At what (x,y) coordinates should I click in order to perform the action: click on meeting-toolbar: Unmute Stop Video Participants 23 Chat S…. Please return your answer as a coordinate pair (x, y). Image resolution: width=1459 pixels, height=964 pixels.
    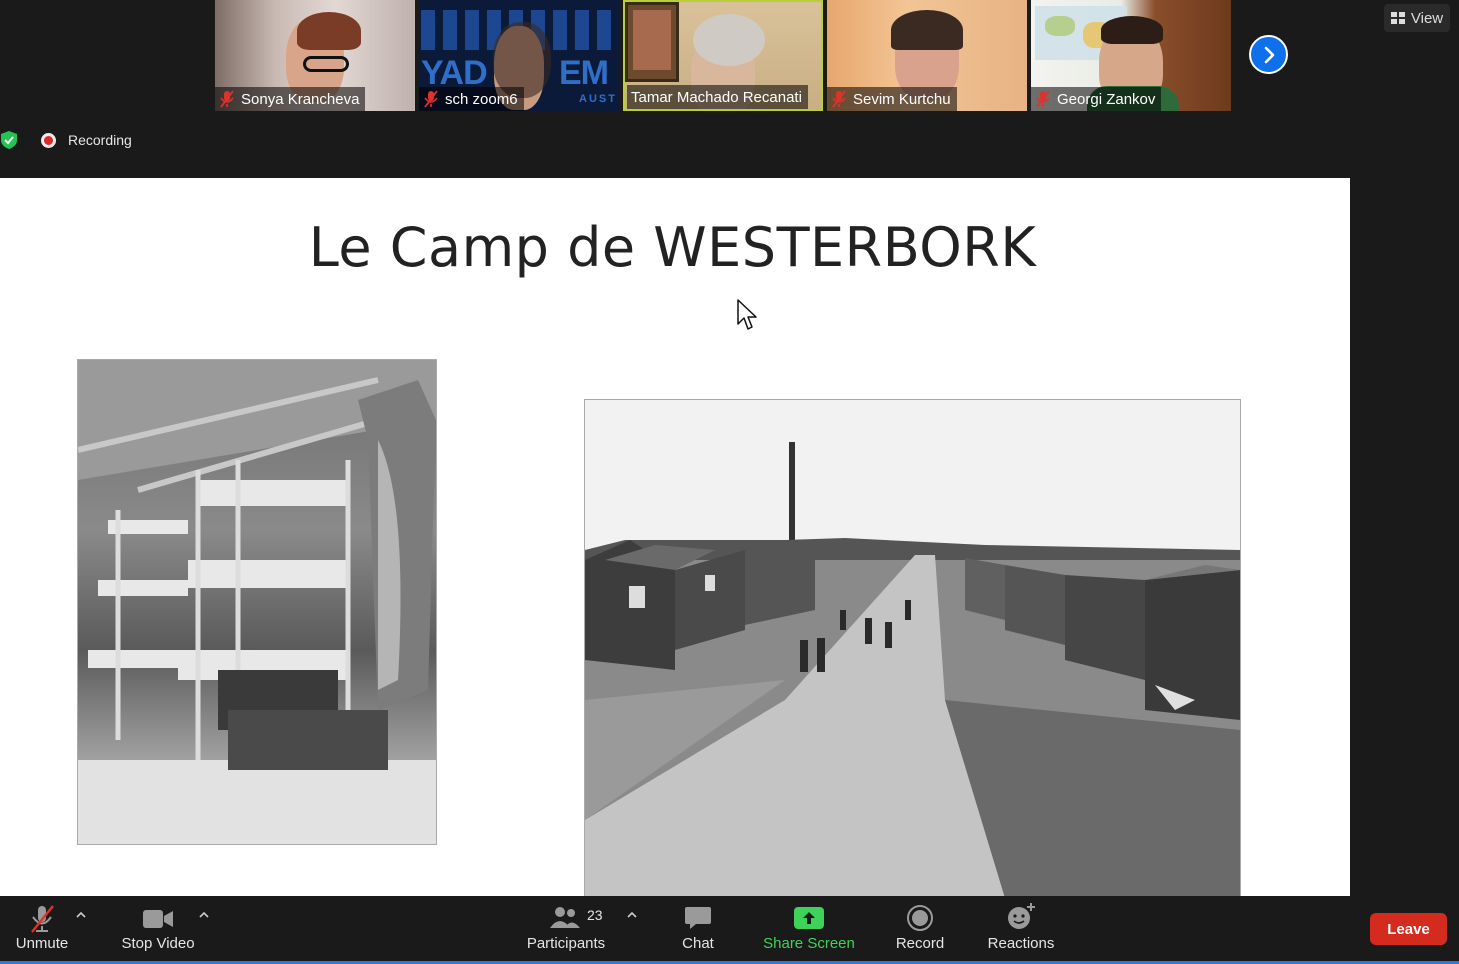
    Looking at the image, I should click on (729, 930).